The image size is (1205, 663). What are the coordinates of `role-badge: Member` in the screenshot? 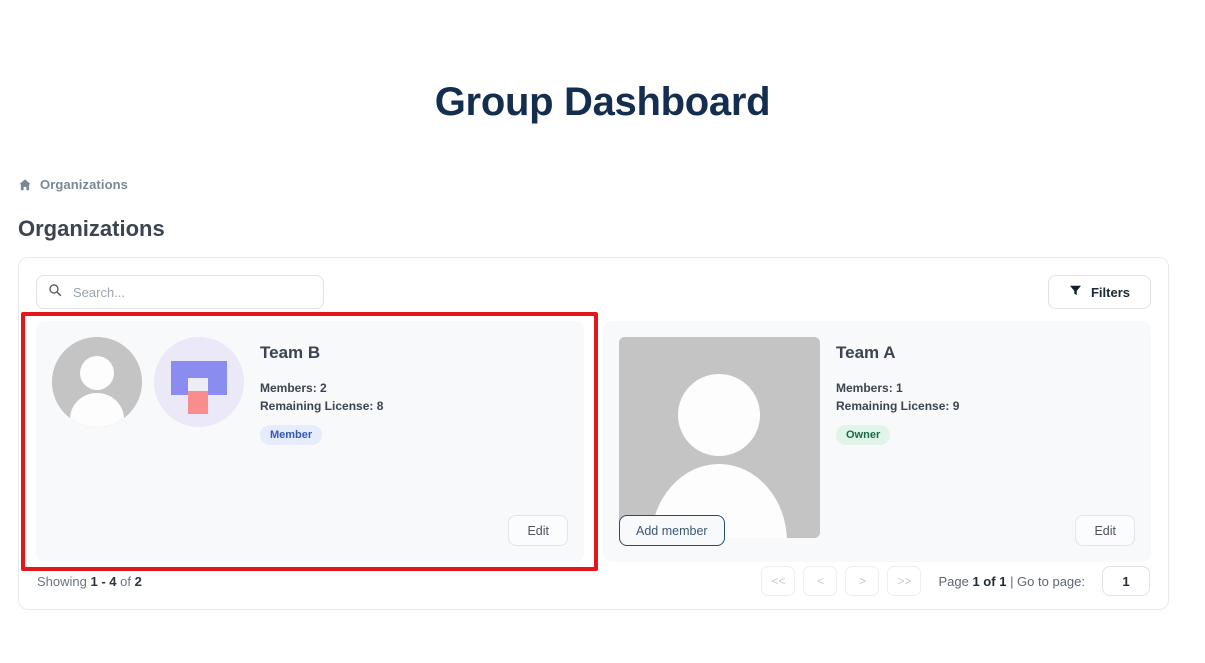 It's located at (291, 434).